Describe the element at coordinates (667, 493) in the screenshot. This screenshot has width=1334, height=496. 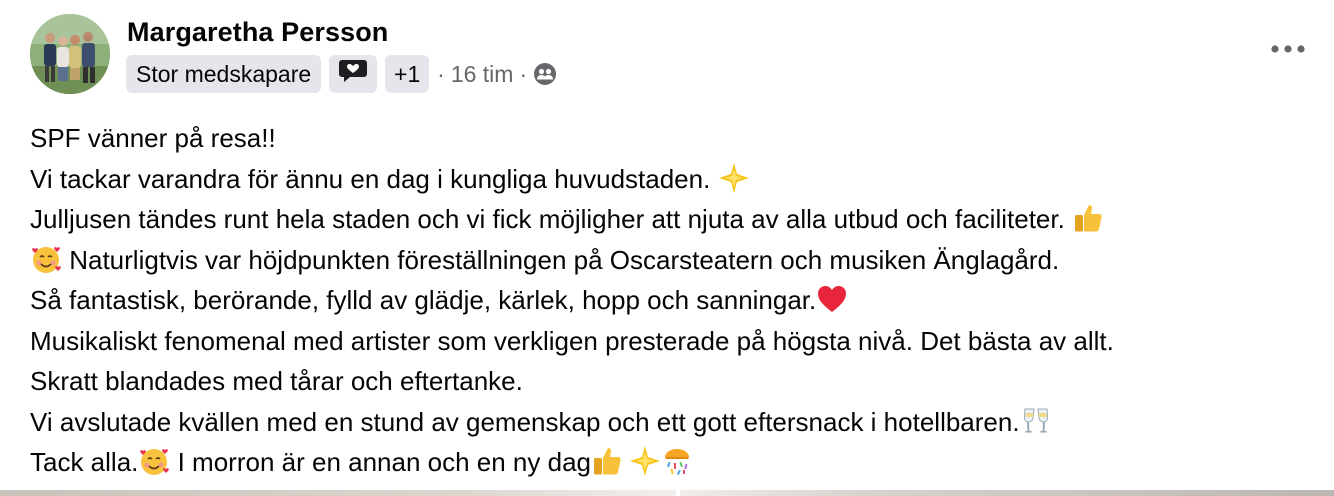
I see `next-post-image-edge` at that location.